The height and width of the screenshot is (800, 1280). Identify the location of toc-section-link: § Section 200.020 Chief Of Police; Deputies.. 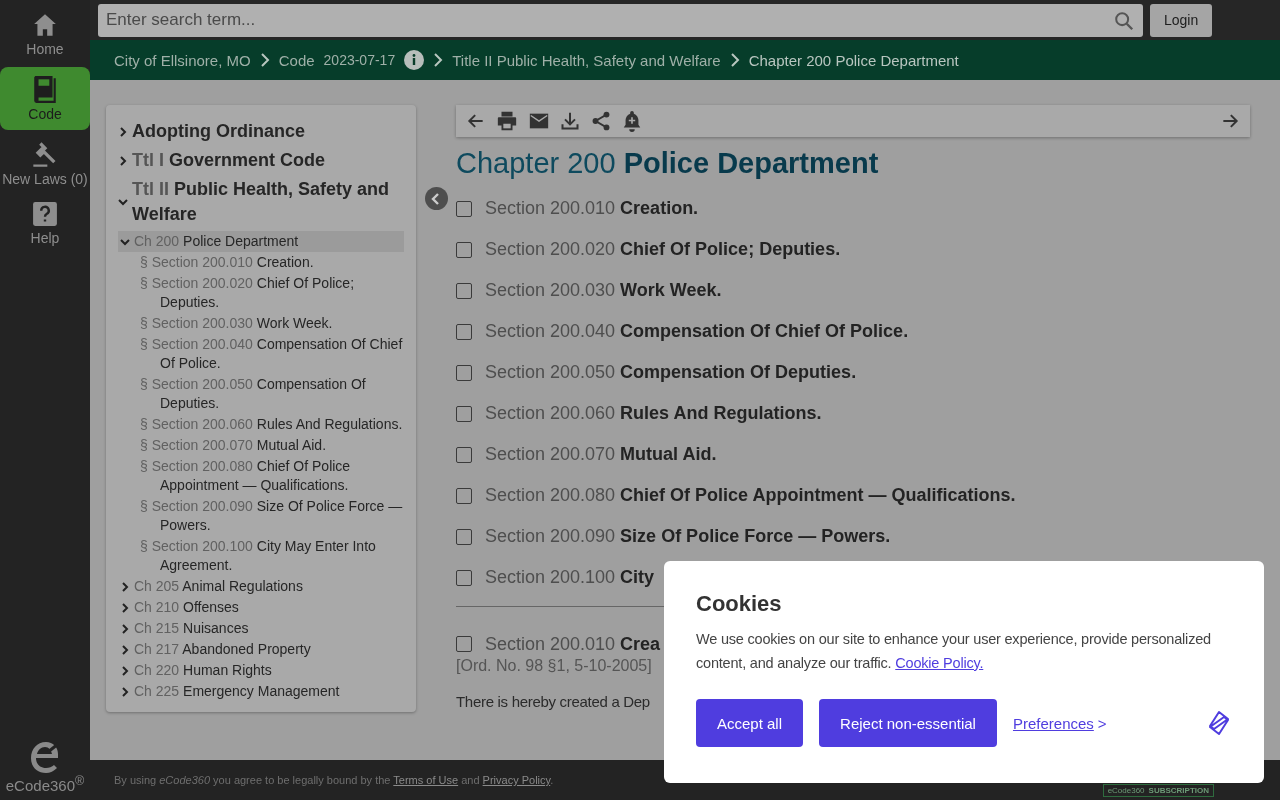
(261, 293).